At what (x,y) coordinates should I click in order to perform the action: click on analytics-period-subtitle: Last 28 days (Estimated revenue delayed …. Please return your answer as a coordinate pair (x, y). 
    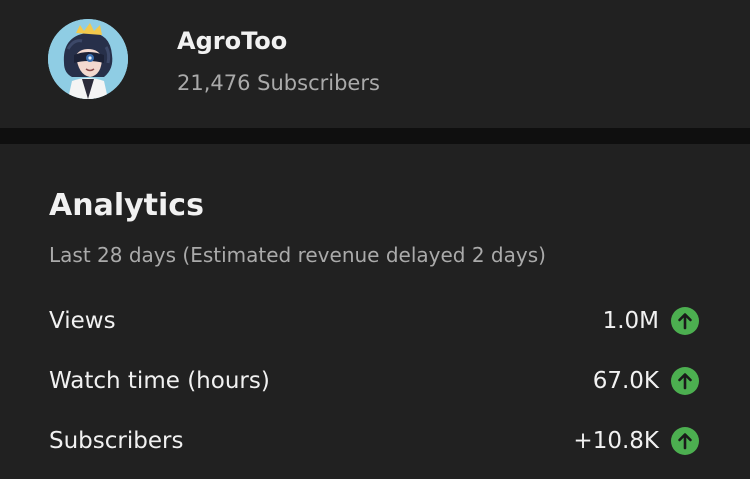
    Looking at the image, I should click on (297, 255).